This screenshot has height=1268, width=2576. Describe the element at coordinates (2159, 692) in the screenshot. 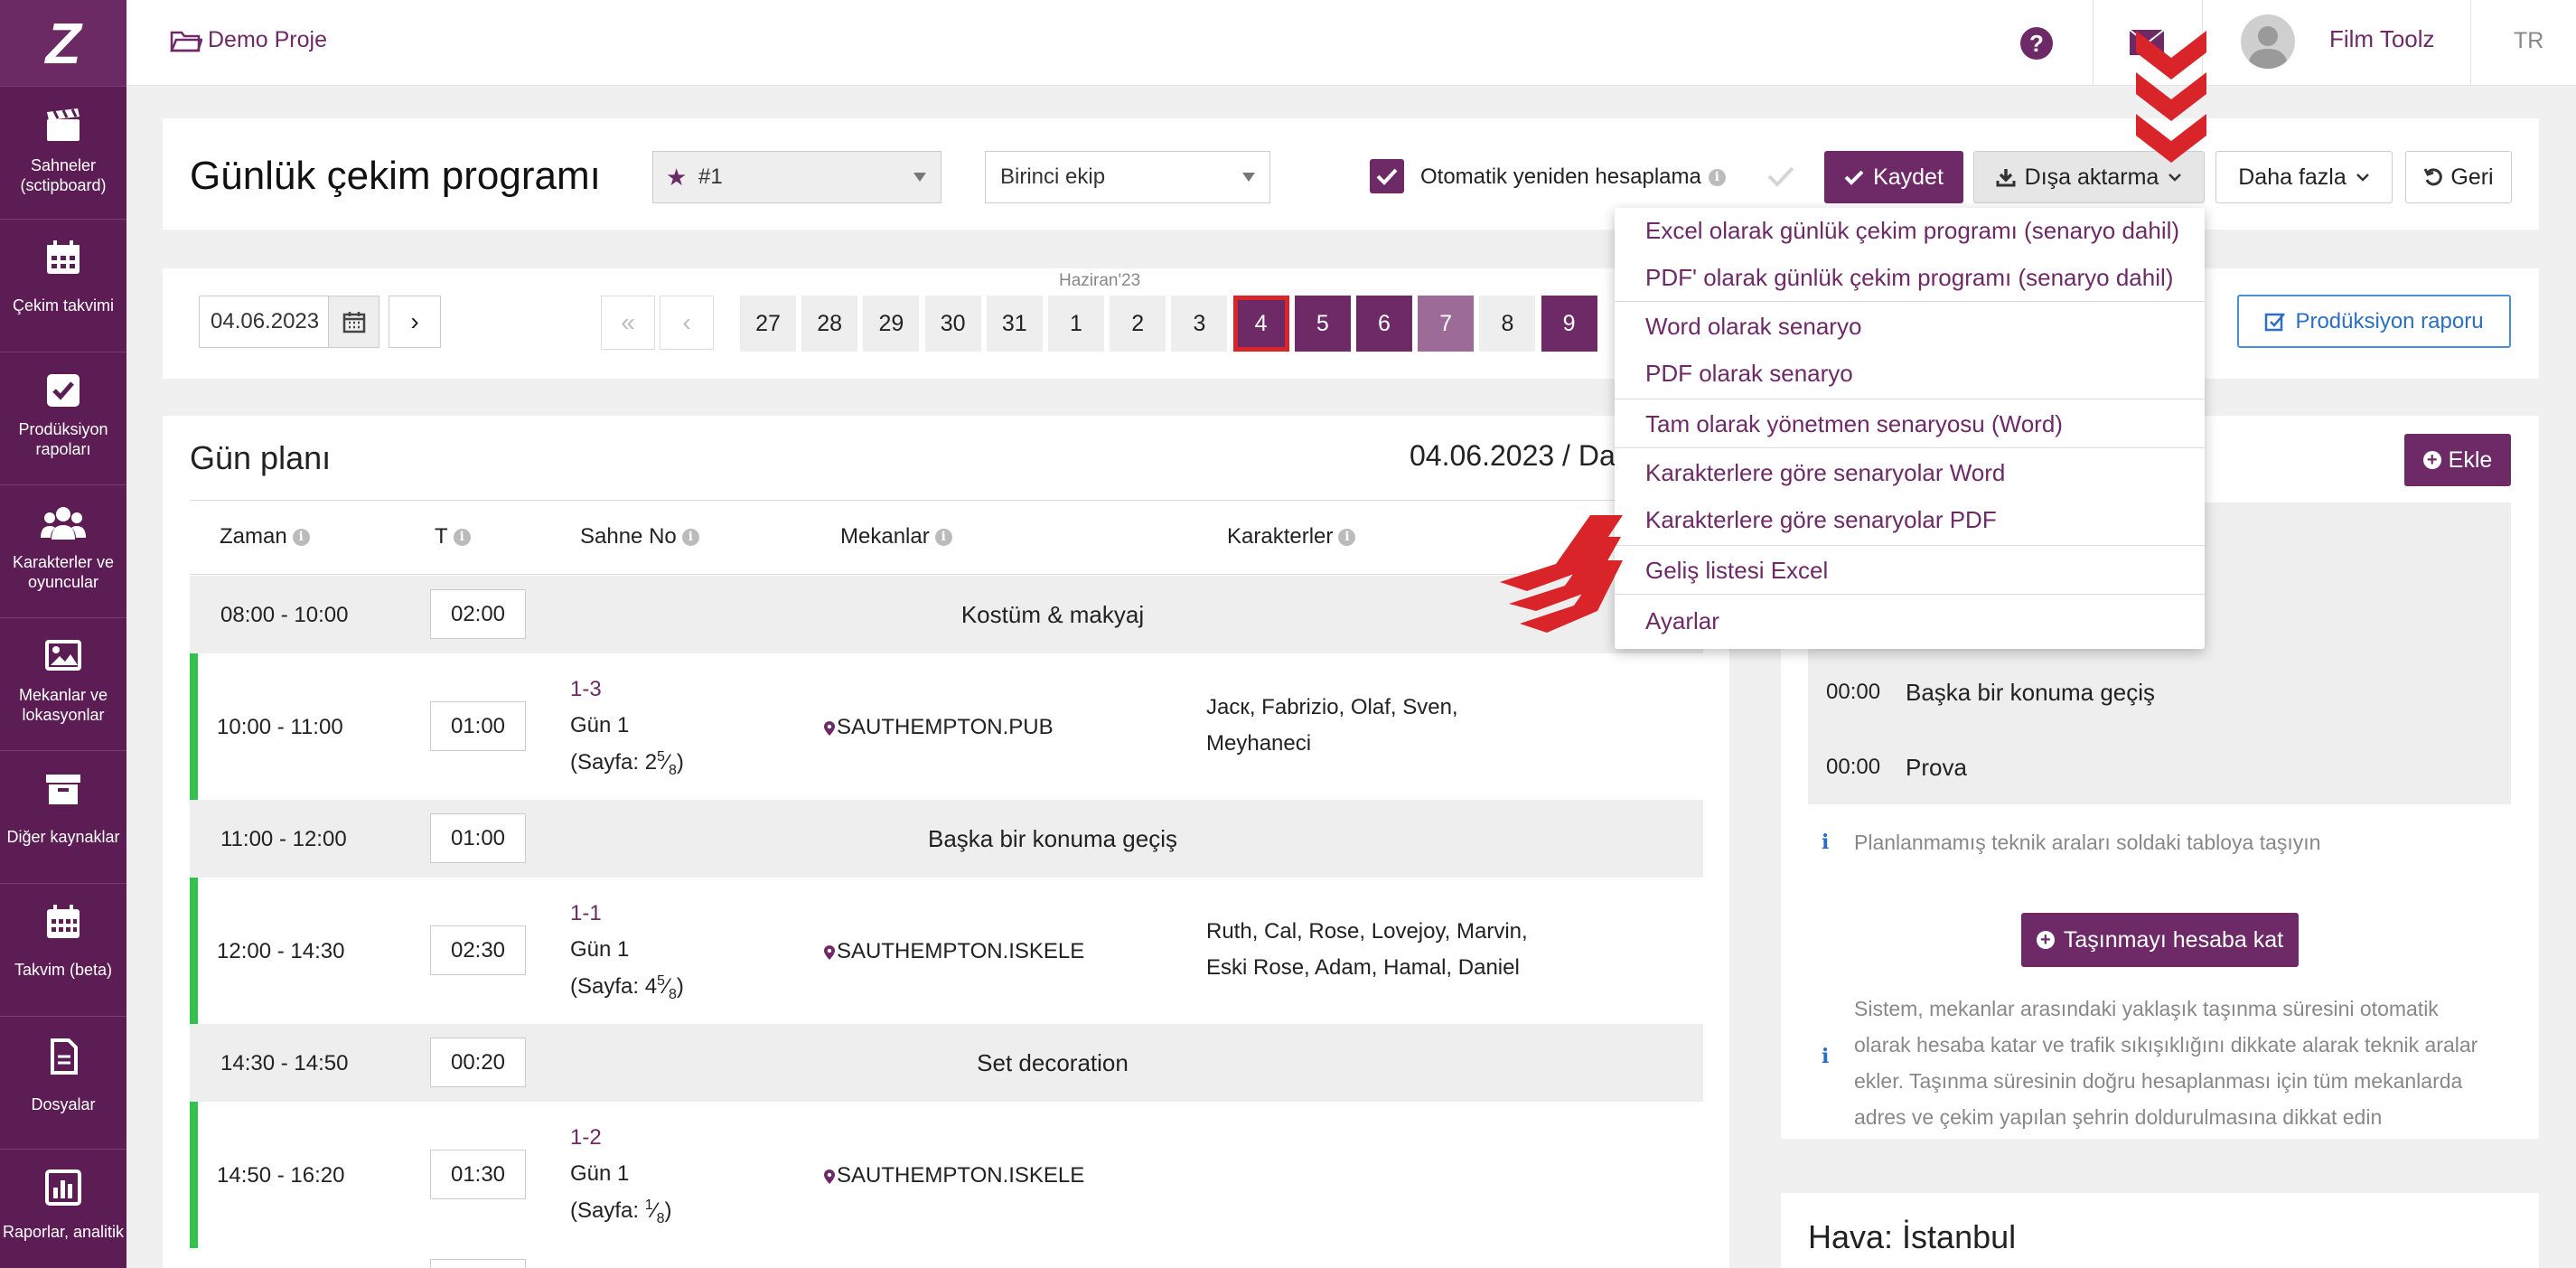

I see `break-item: 00:00 Başka bir konuma geçiş` at that location.